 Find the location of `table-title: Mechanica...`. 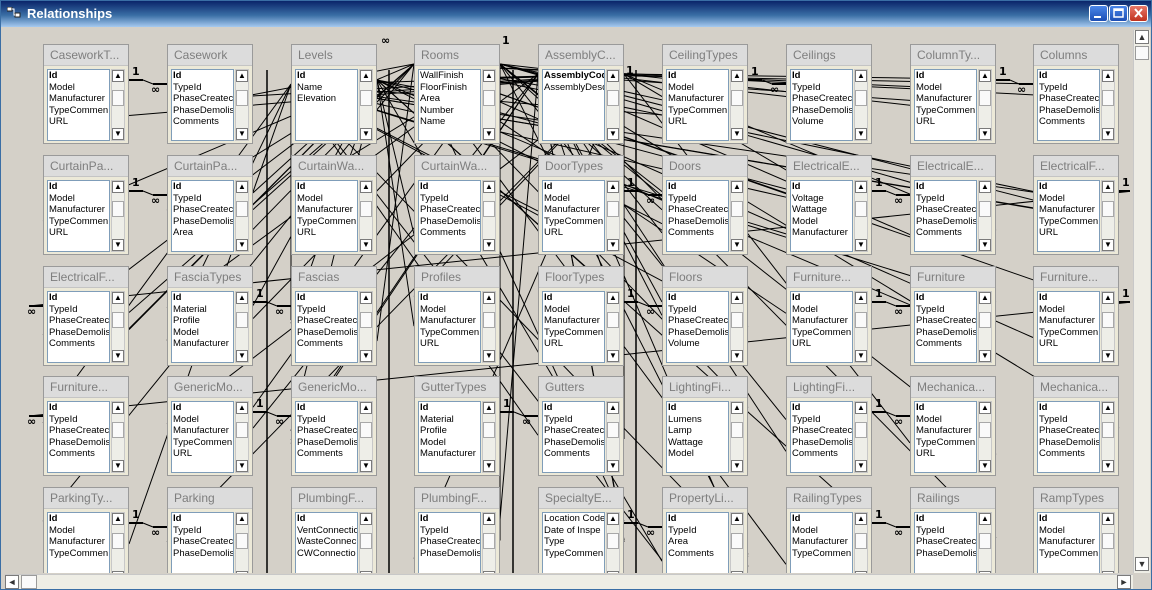

table-title: Mechanica... is located at coordinates (953, 387).